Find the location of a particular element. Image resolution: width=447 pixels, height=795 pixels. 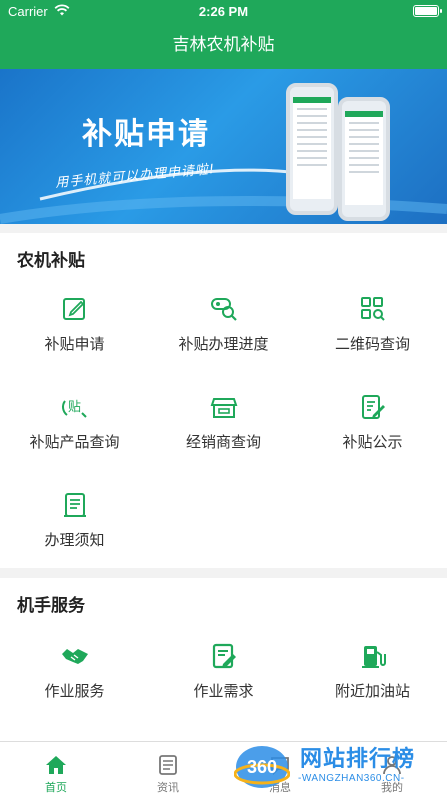

qr-search-icon is located at coordinates (373, 309).